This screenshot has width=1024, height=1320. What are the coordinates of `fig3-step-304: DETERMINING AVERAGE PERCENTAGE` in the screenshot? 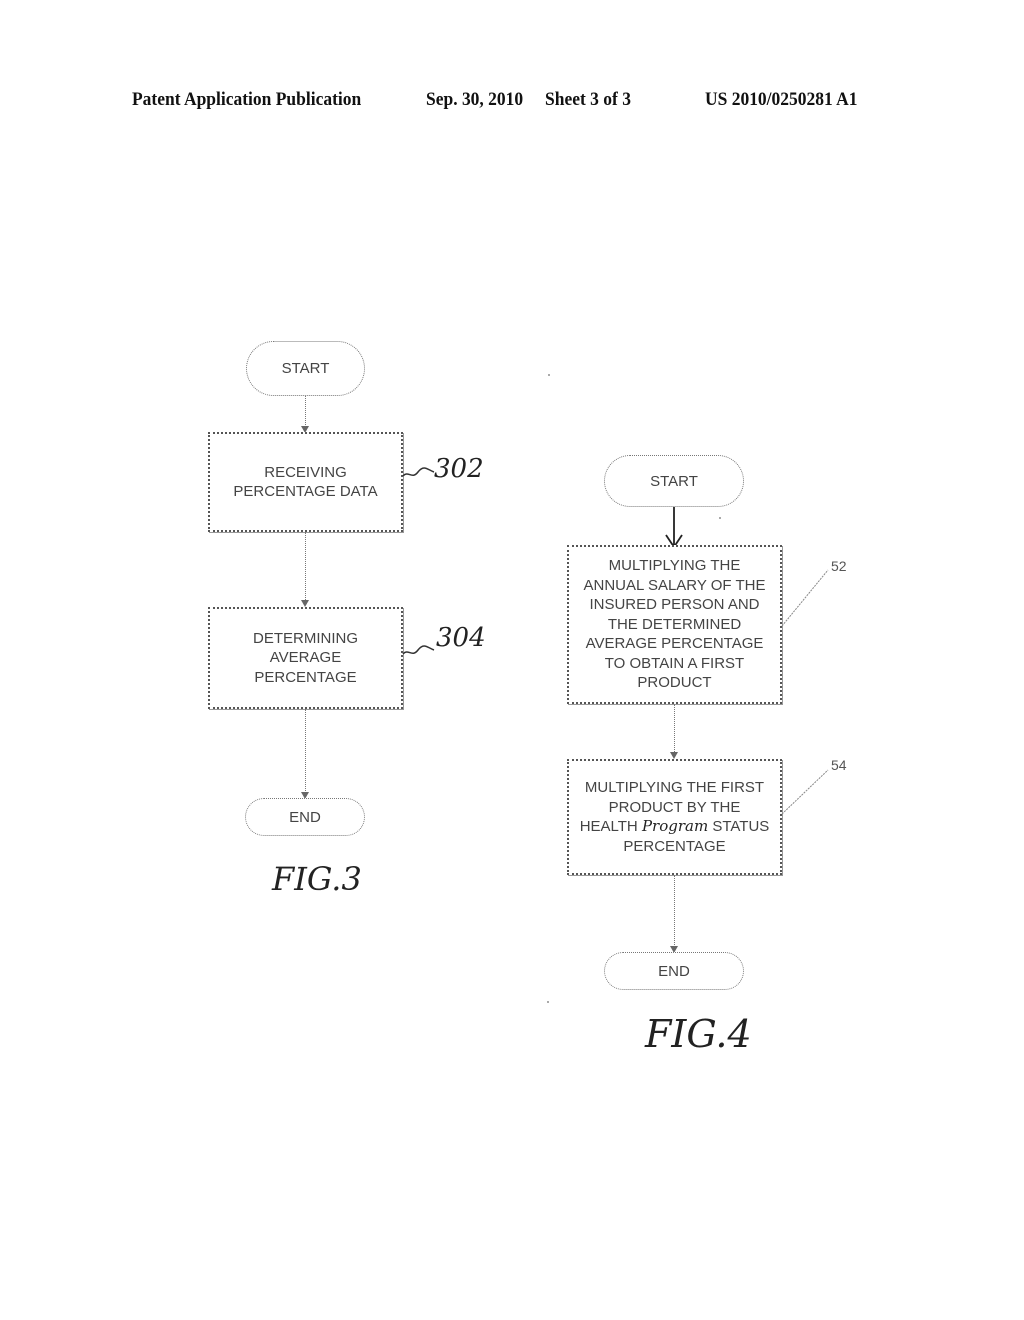 It's located at (305, 658).